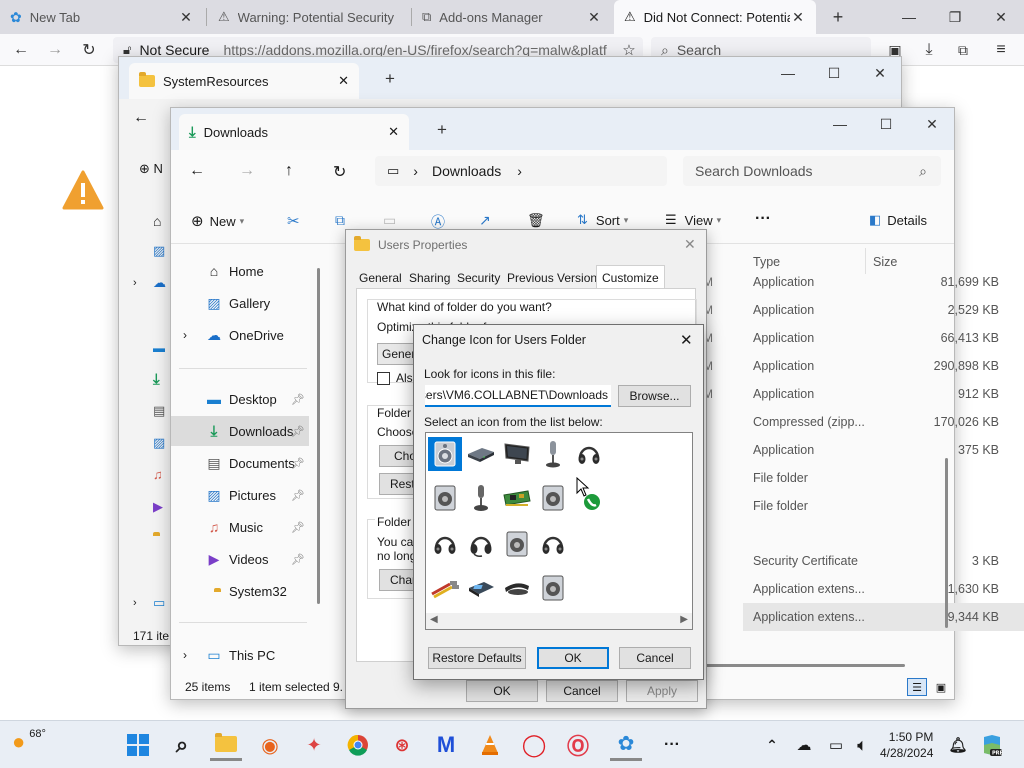  Describe the element at coordinates (693, 220) in the screenshot. I see `view-button: ☰ View ▾` at that location.